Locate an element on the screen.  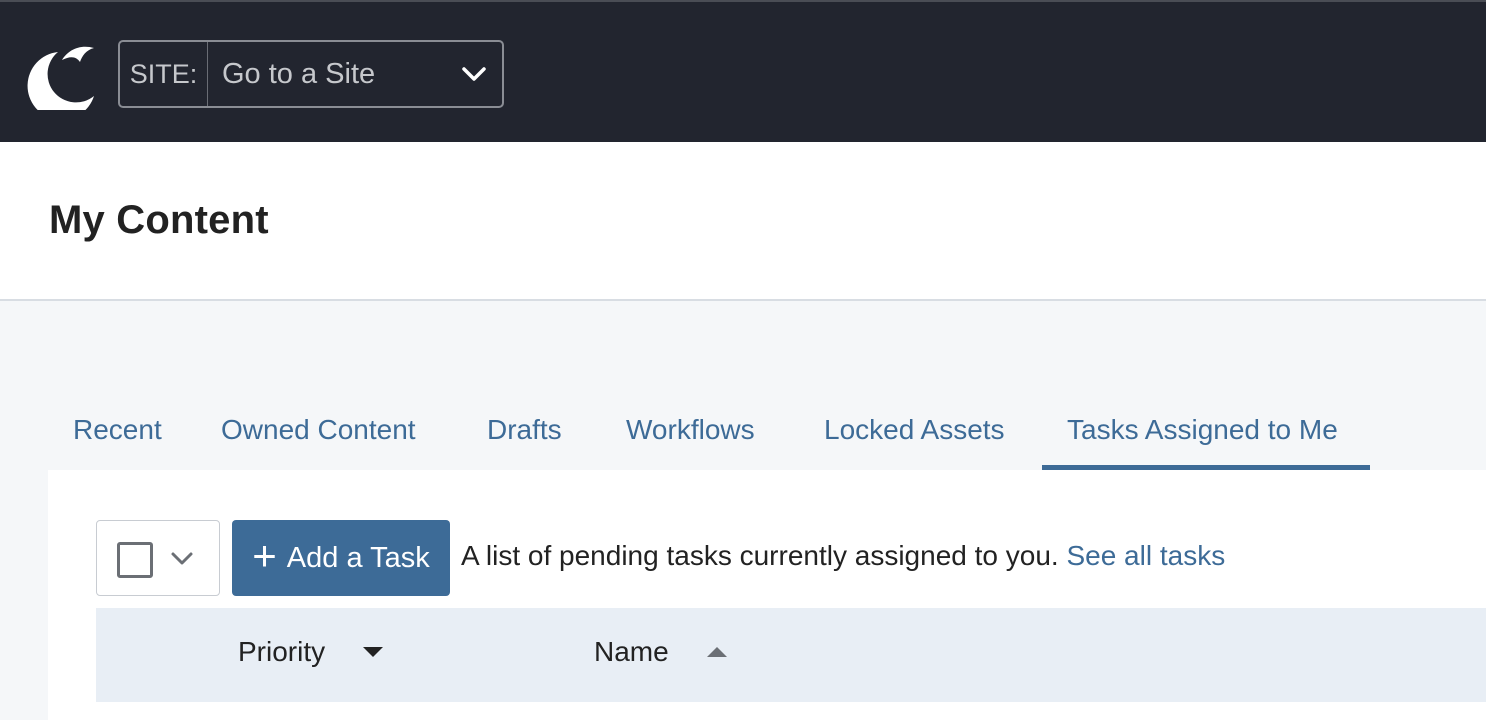
site-value: Go to a Site is located at coordinates (299, 73).